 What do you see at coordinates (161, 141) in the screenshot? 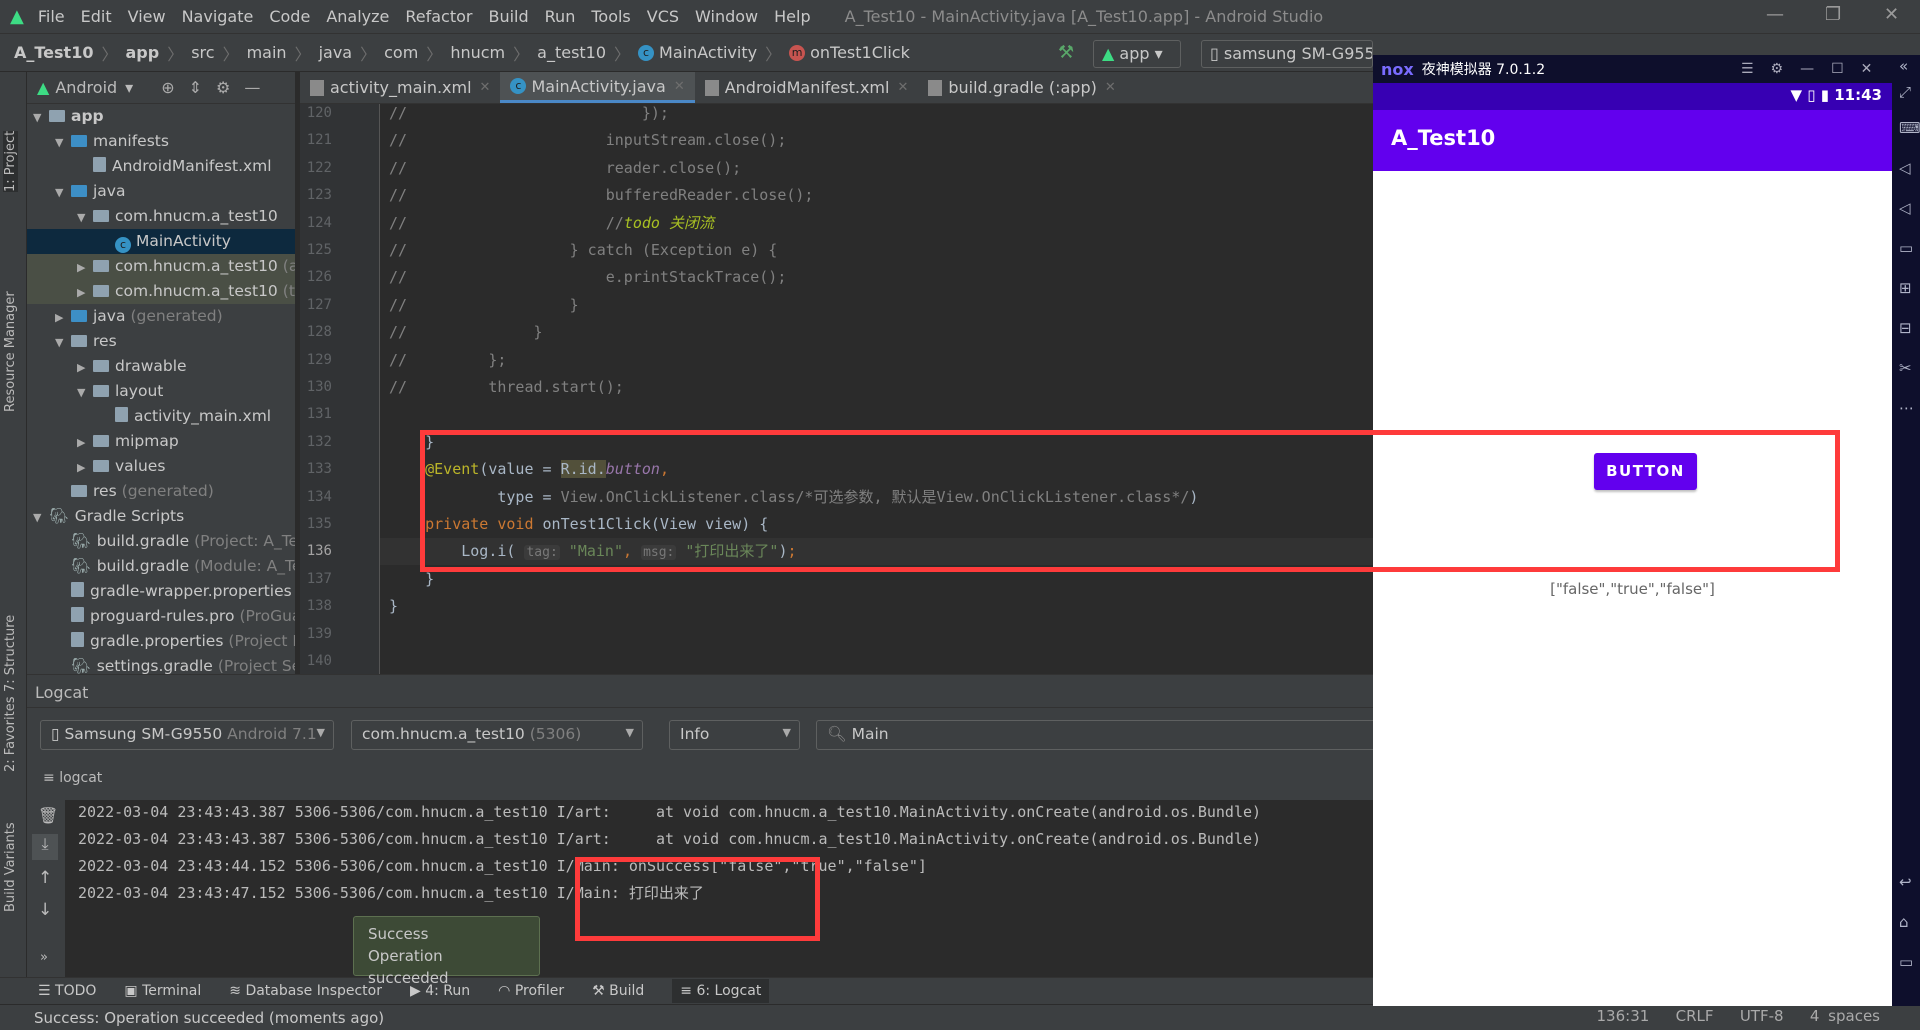
I see `tree-item: ▼ manifests` at bounding box center [161, 141].